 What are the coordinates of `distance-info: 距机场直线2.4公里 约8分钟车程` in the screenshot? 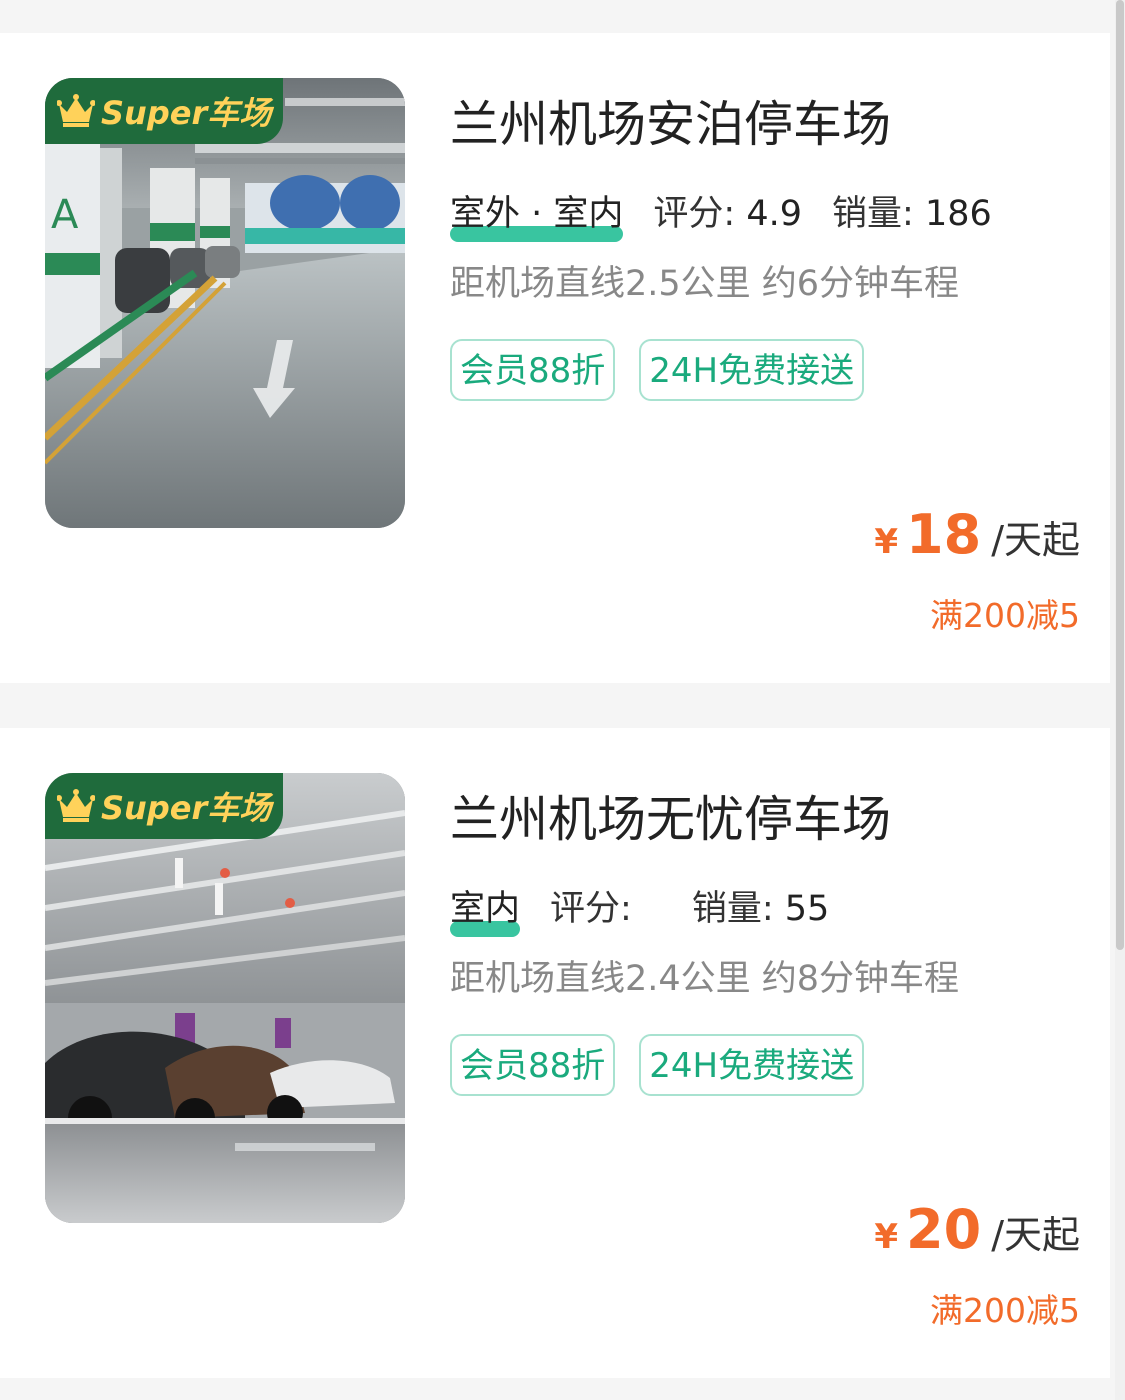 It's located at (705, 979).